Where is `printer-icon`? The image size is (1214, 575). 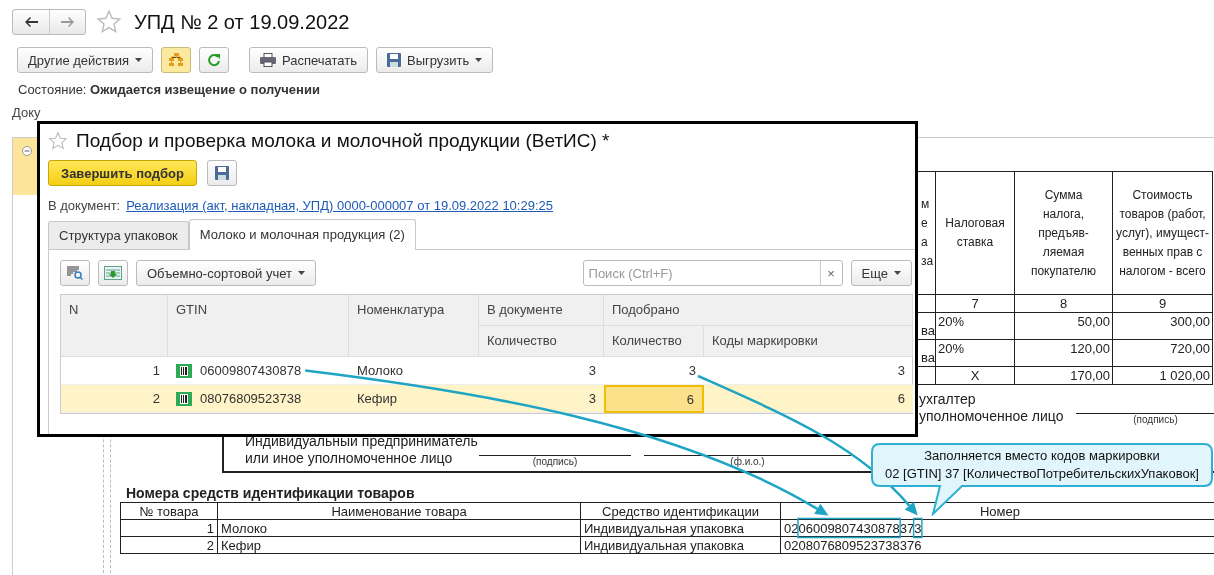
printer-icon is located at coordinates (268, 60).